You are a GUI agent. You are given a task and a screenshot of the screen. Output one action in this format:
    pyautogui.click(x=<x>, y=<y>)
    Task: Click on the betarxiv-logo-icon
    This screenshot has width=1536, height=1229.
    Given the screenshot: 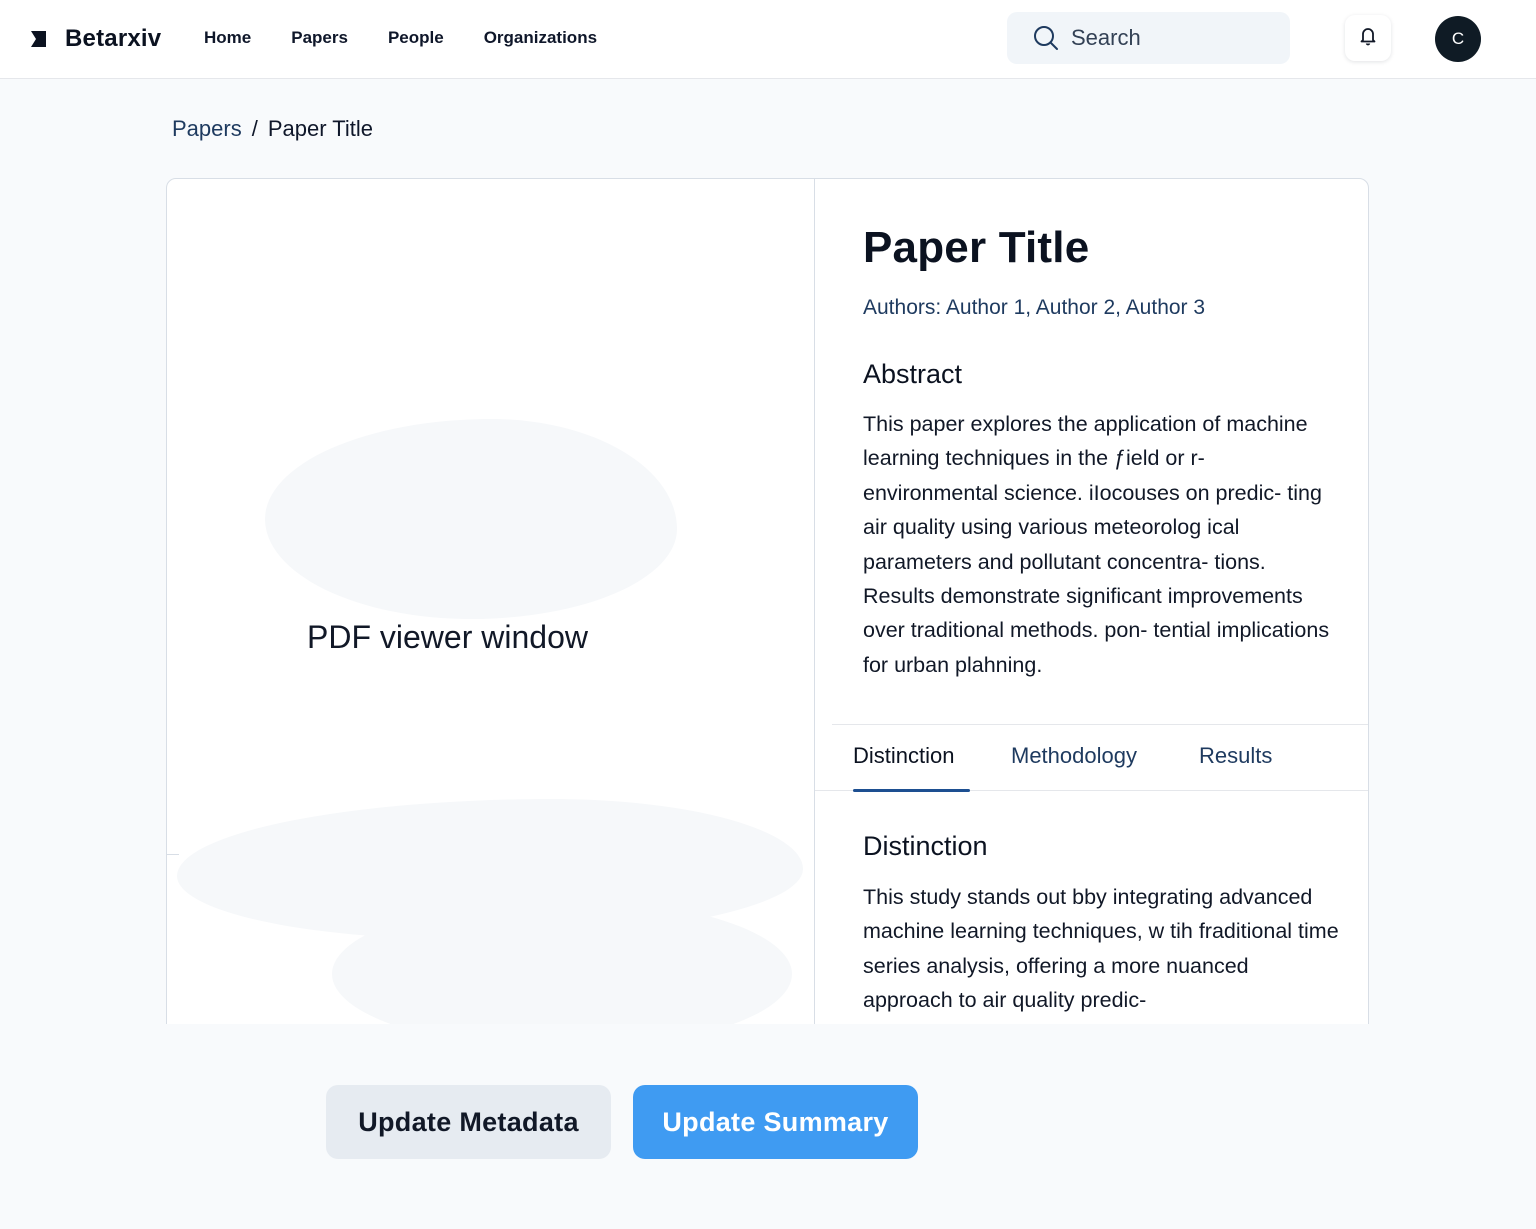 What is the action you would take?
    pyautogui.click(x=38, y=39)
    